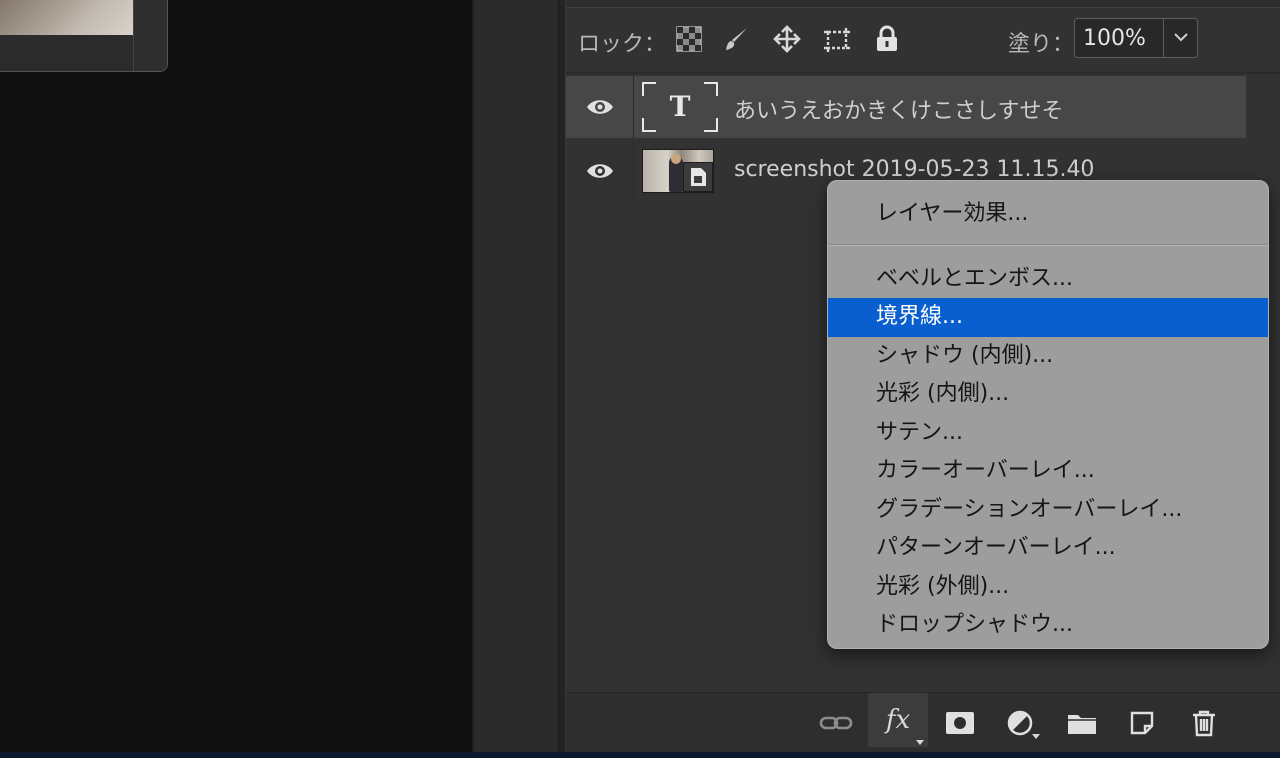 This screenshot has width=1280, height=758. I want to click on delete-layer-icon, so click(1204, 723).